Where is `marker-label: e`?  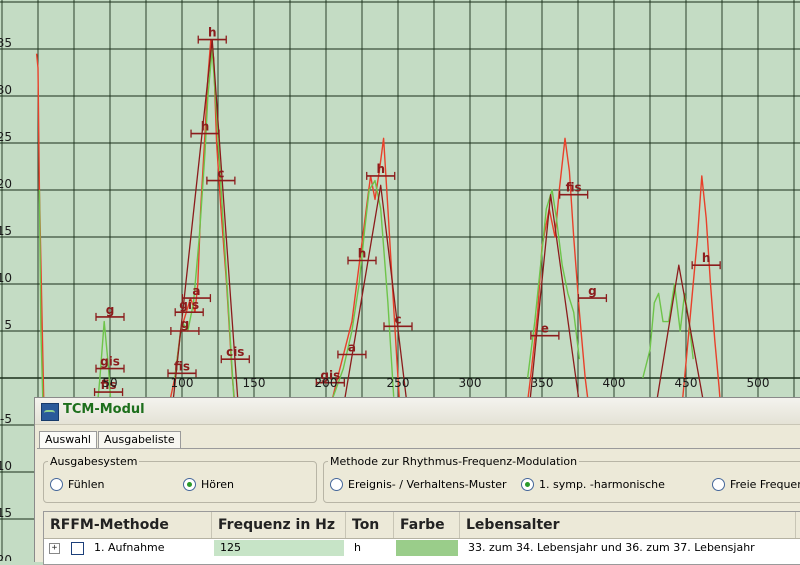
marker-label: e is located at coordinates (545, 329).